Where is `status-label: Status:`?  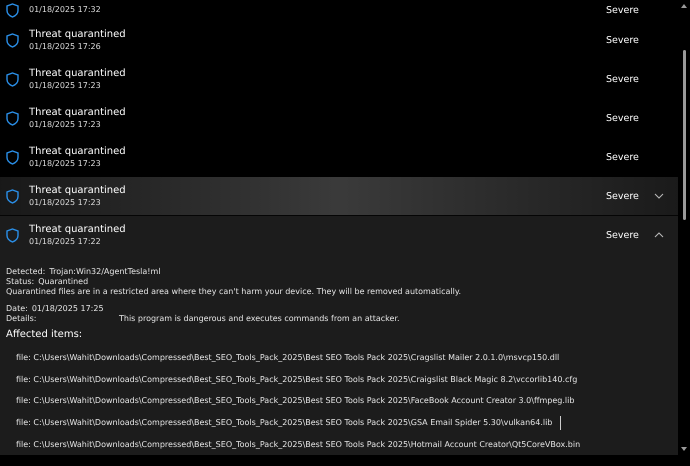
status-label: Status: is located at coordinates (20, 282).